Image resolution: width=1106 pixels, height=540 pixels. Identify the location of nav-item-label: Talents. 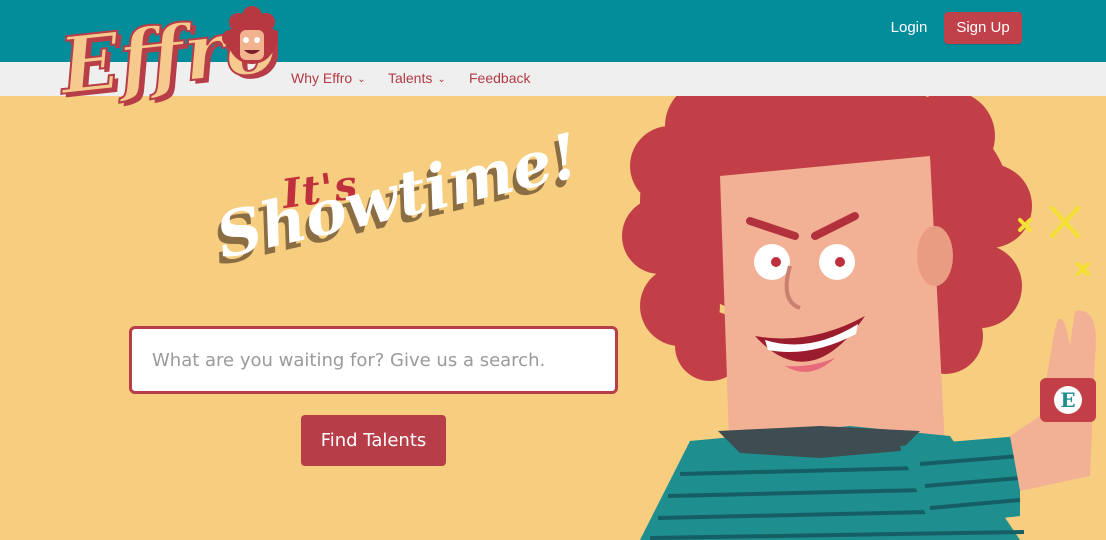
(410, 78).